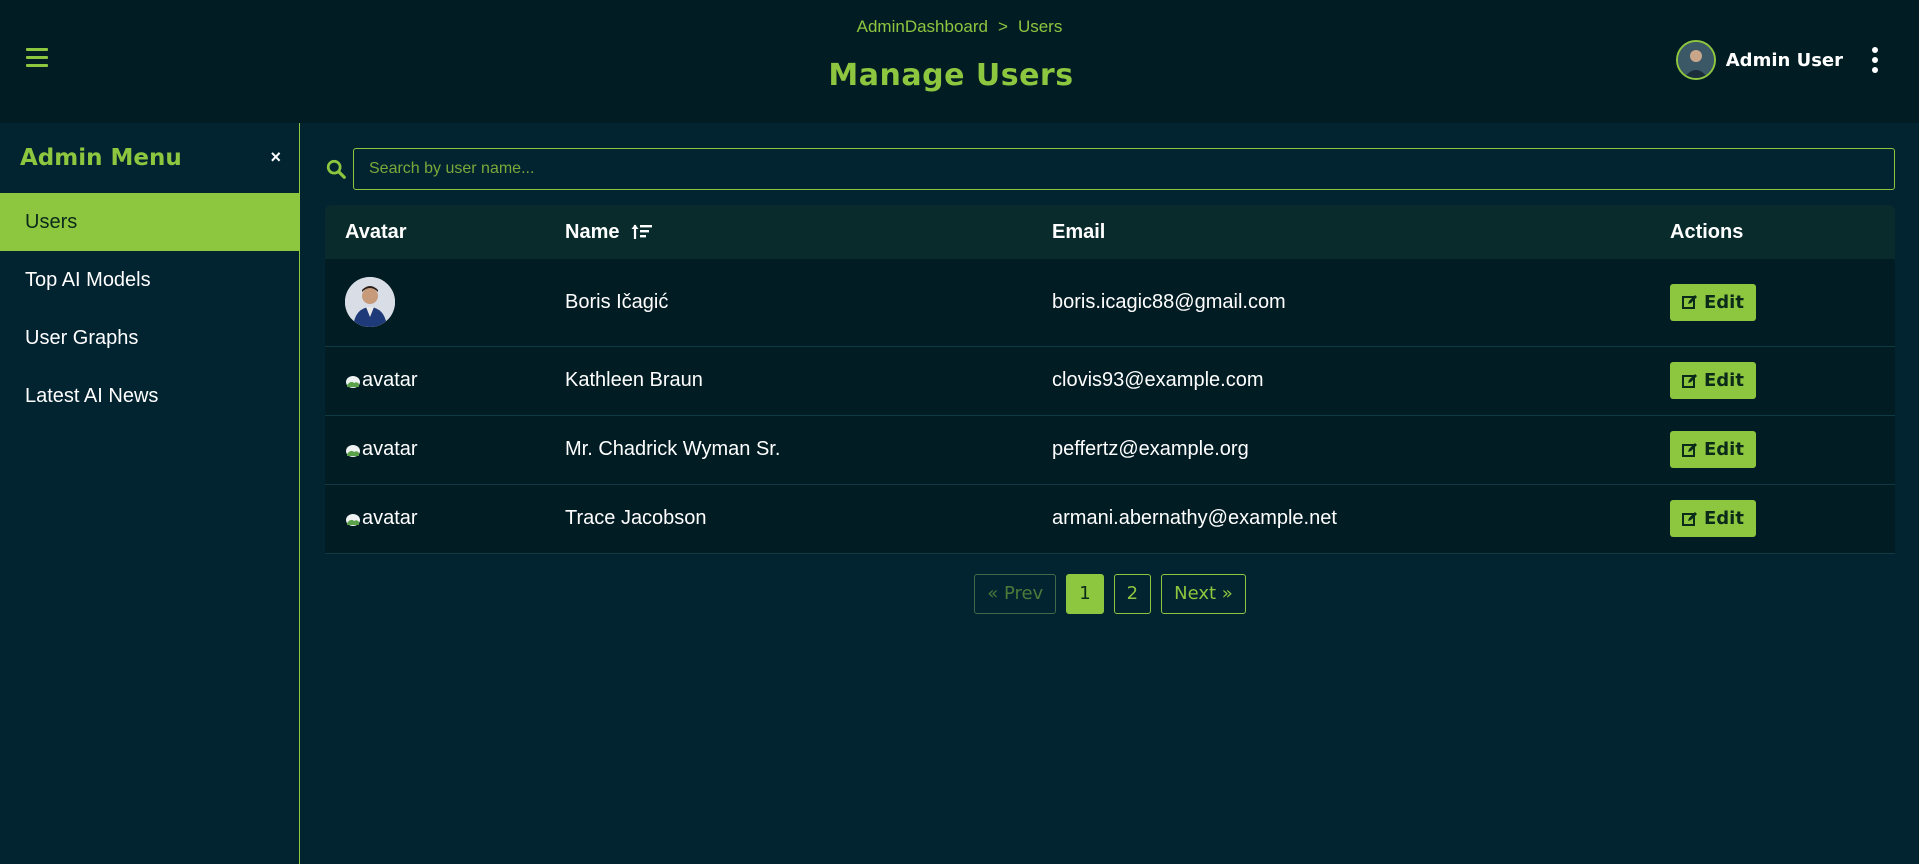 Image resolution: width=1919 pixels, height=864 pixels. What do you see at coordinates (1124, 169) in the screenshot?
I see `search-input` at bounding box center [1124, 169].